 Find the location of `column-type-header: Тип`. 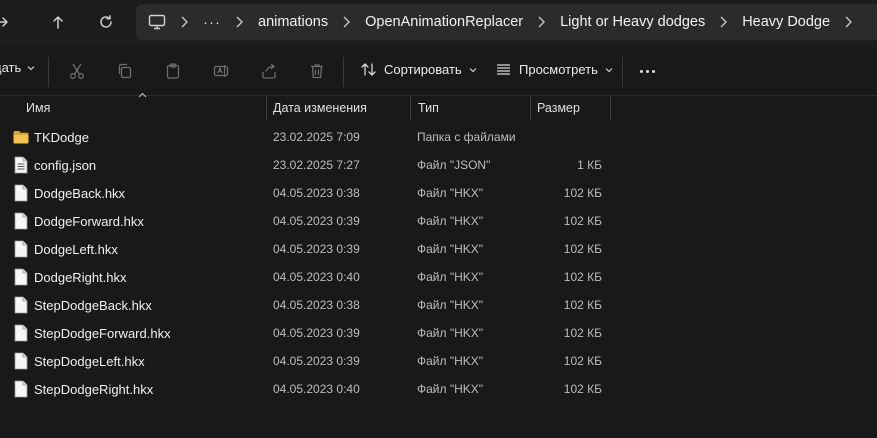

column-type-header: Тип is located at coordinates (428, 108).